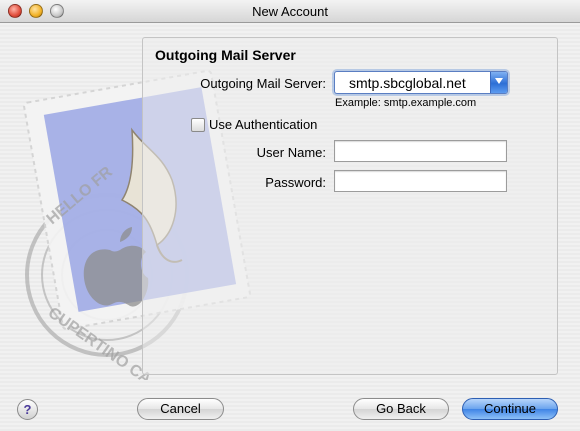  What do you see at coordinates (225, 55) in the screenshot?
I see `section-title: Outgoing Mail Server` at bounding box center [225, 55].